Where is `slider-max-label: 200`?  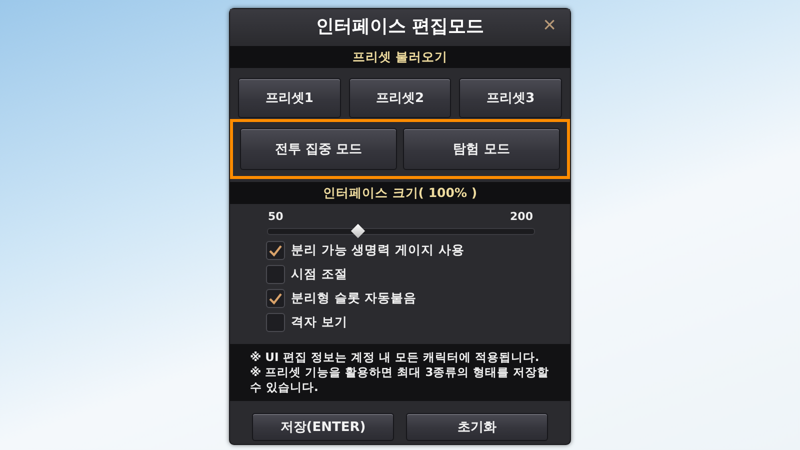 slider-max-label: 200 is located at coordinates (521, 216).